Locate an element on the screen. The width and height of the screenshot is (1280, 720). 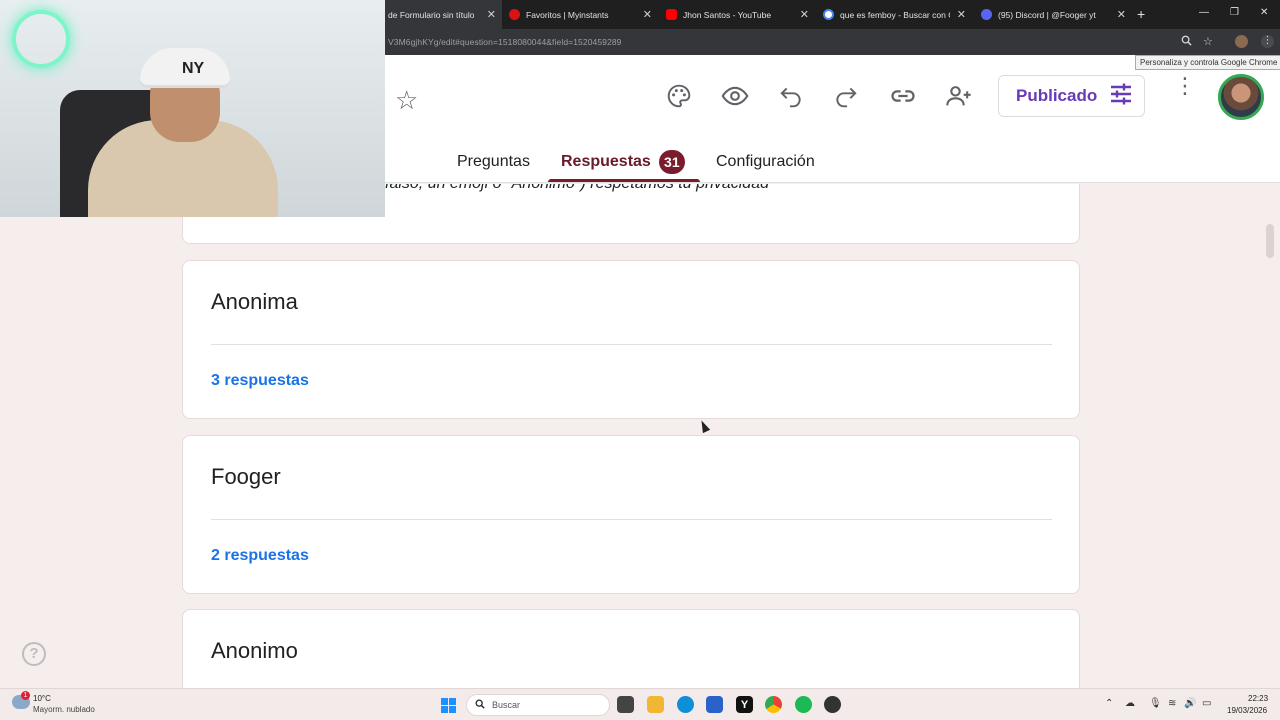
palette-icon is located at coordinates (679, 96).